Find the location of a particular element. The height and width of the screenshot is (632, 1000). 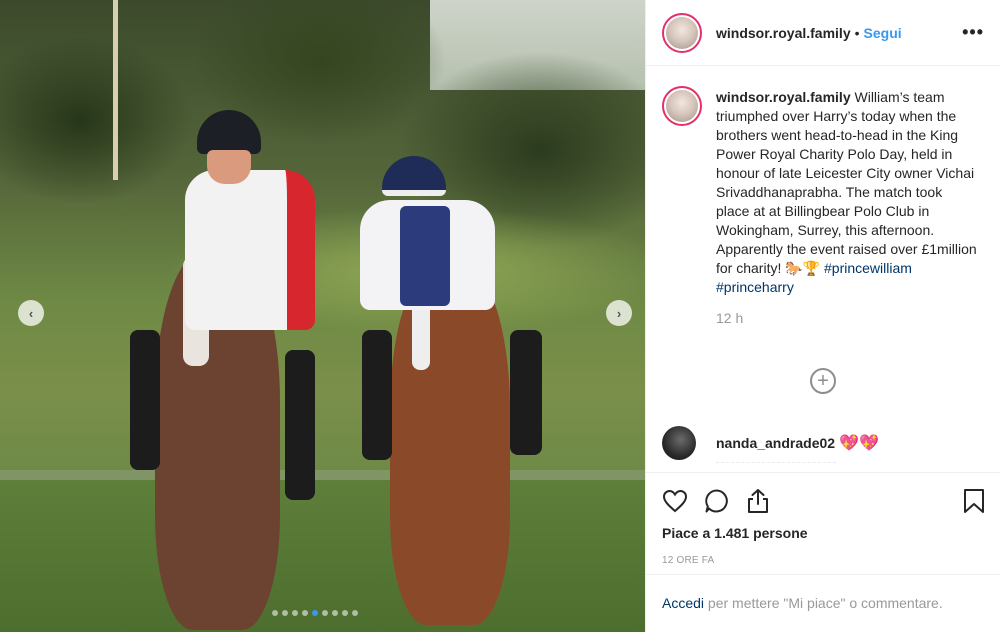

share-icon is located at coordinates (758, 501).